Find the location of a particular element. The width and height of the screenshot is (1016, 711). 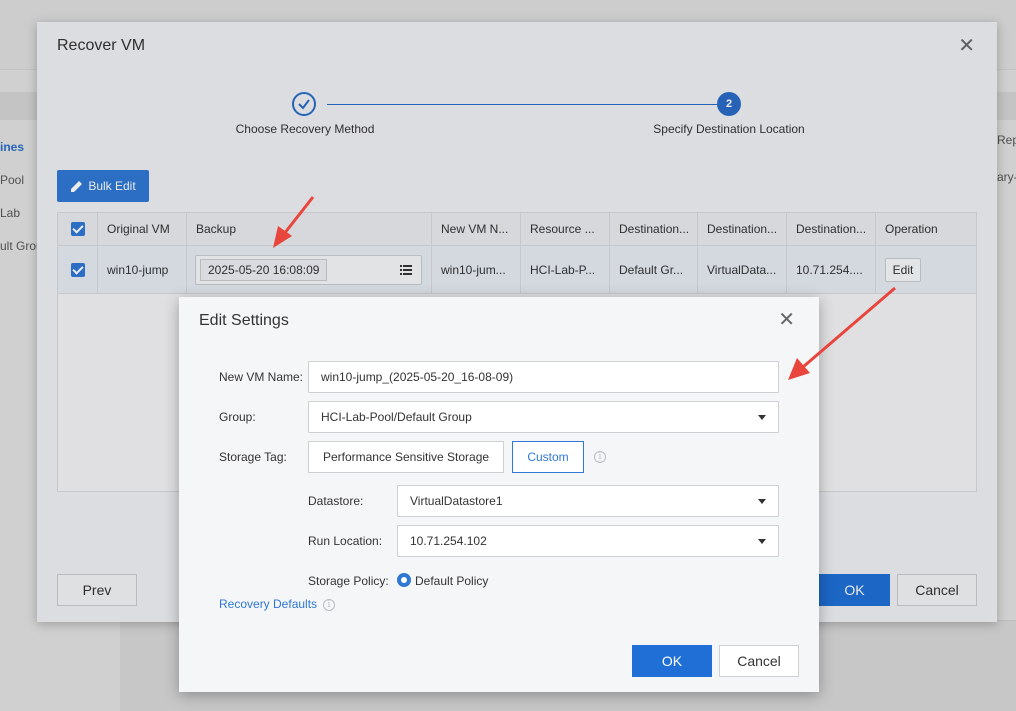

group-value: HCI-Lab-Pool/Default Group is located at coordinates (396, 417).